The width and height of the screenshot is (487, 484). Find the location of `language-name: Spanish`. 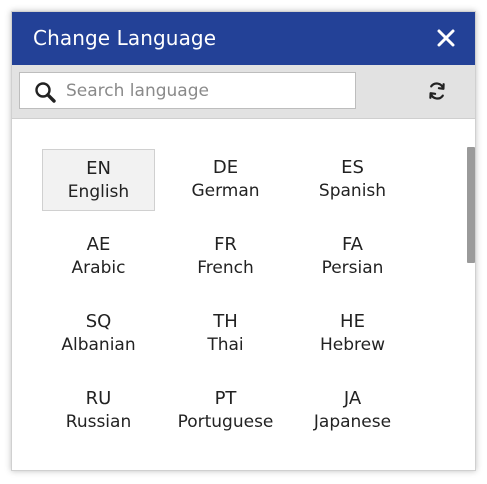

language-name: Spanish is located at coordinates (352, 191).